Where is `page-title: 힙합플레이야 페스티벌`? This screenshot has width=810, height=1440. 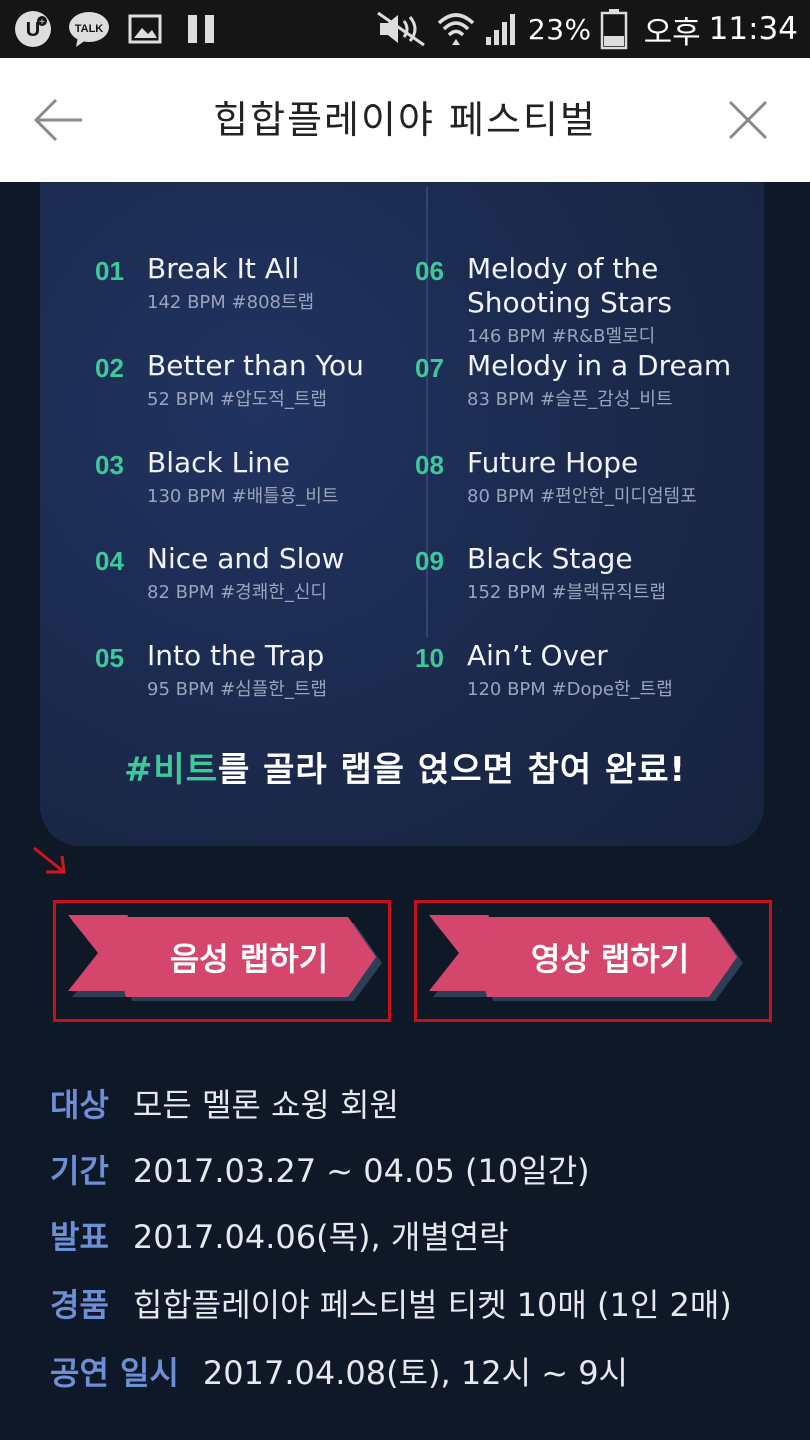
page-title: 힙합플레이야 페스티벌 is located at coordinates (405, 120).